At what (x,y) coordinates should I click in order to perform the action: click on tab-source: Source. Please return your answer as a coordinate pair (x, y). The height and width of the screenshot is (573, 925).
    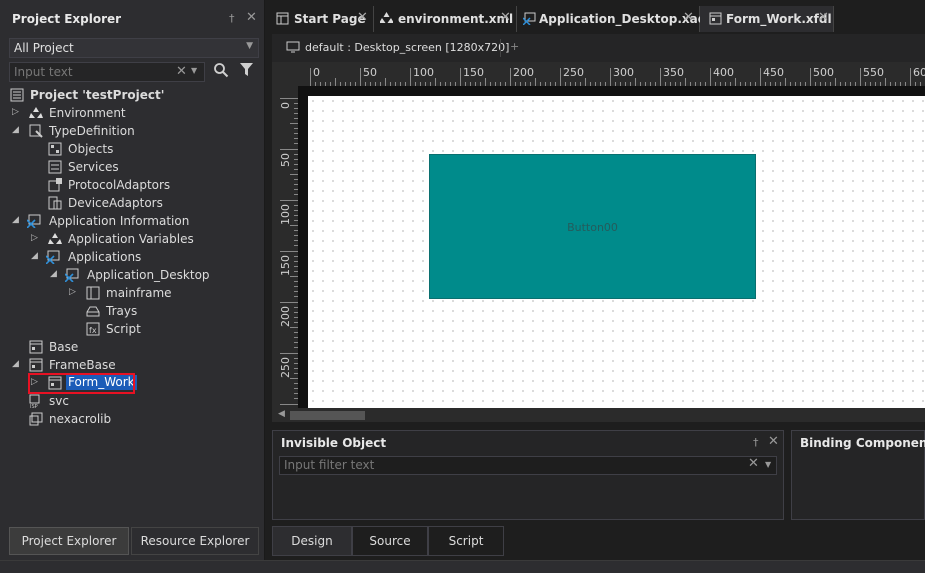
    Looking at the image, I should click on (390, 541).